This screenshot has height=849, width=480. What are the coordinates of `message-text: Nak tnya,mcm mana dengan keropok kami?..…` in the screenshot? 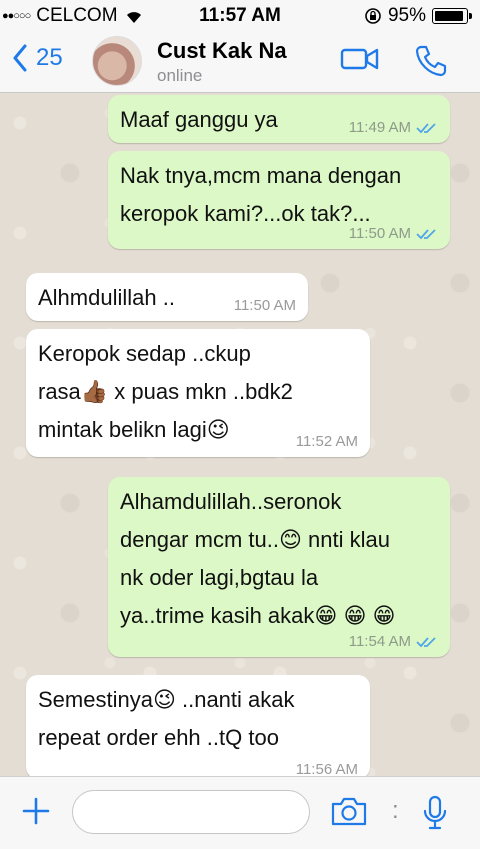 It's located at (261, 194).